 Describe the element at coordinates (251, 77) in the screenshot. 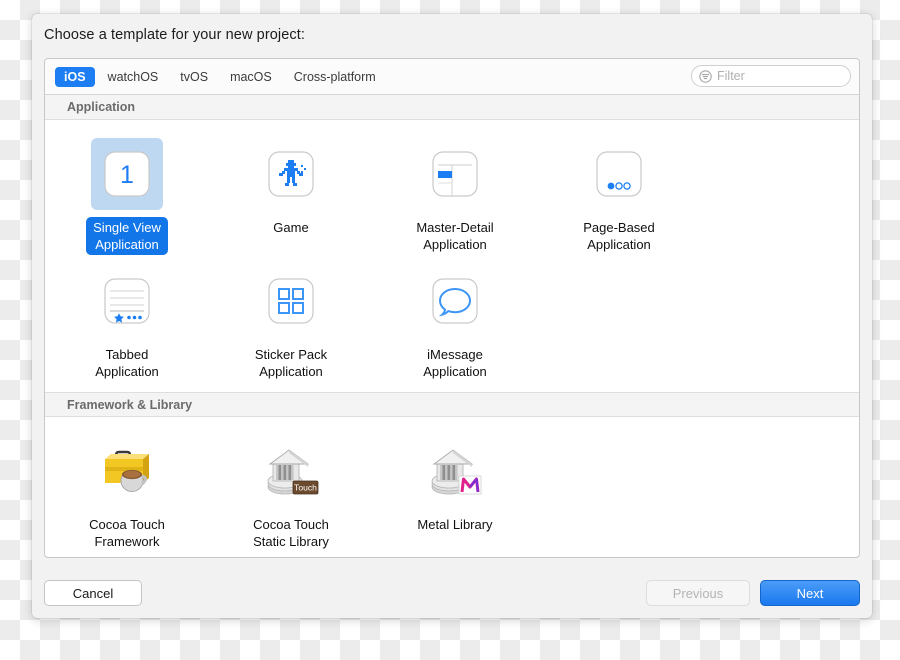

I see `platform-tab-macos: macOS` at that location.